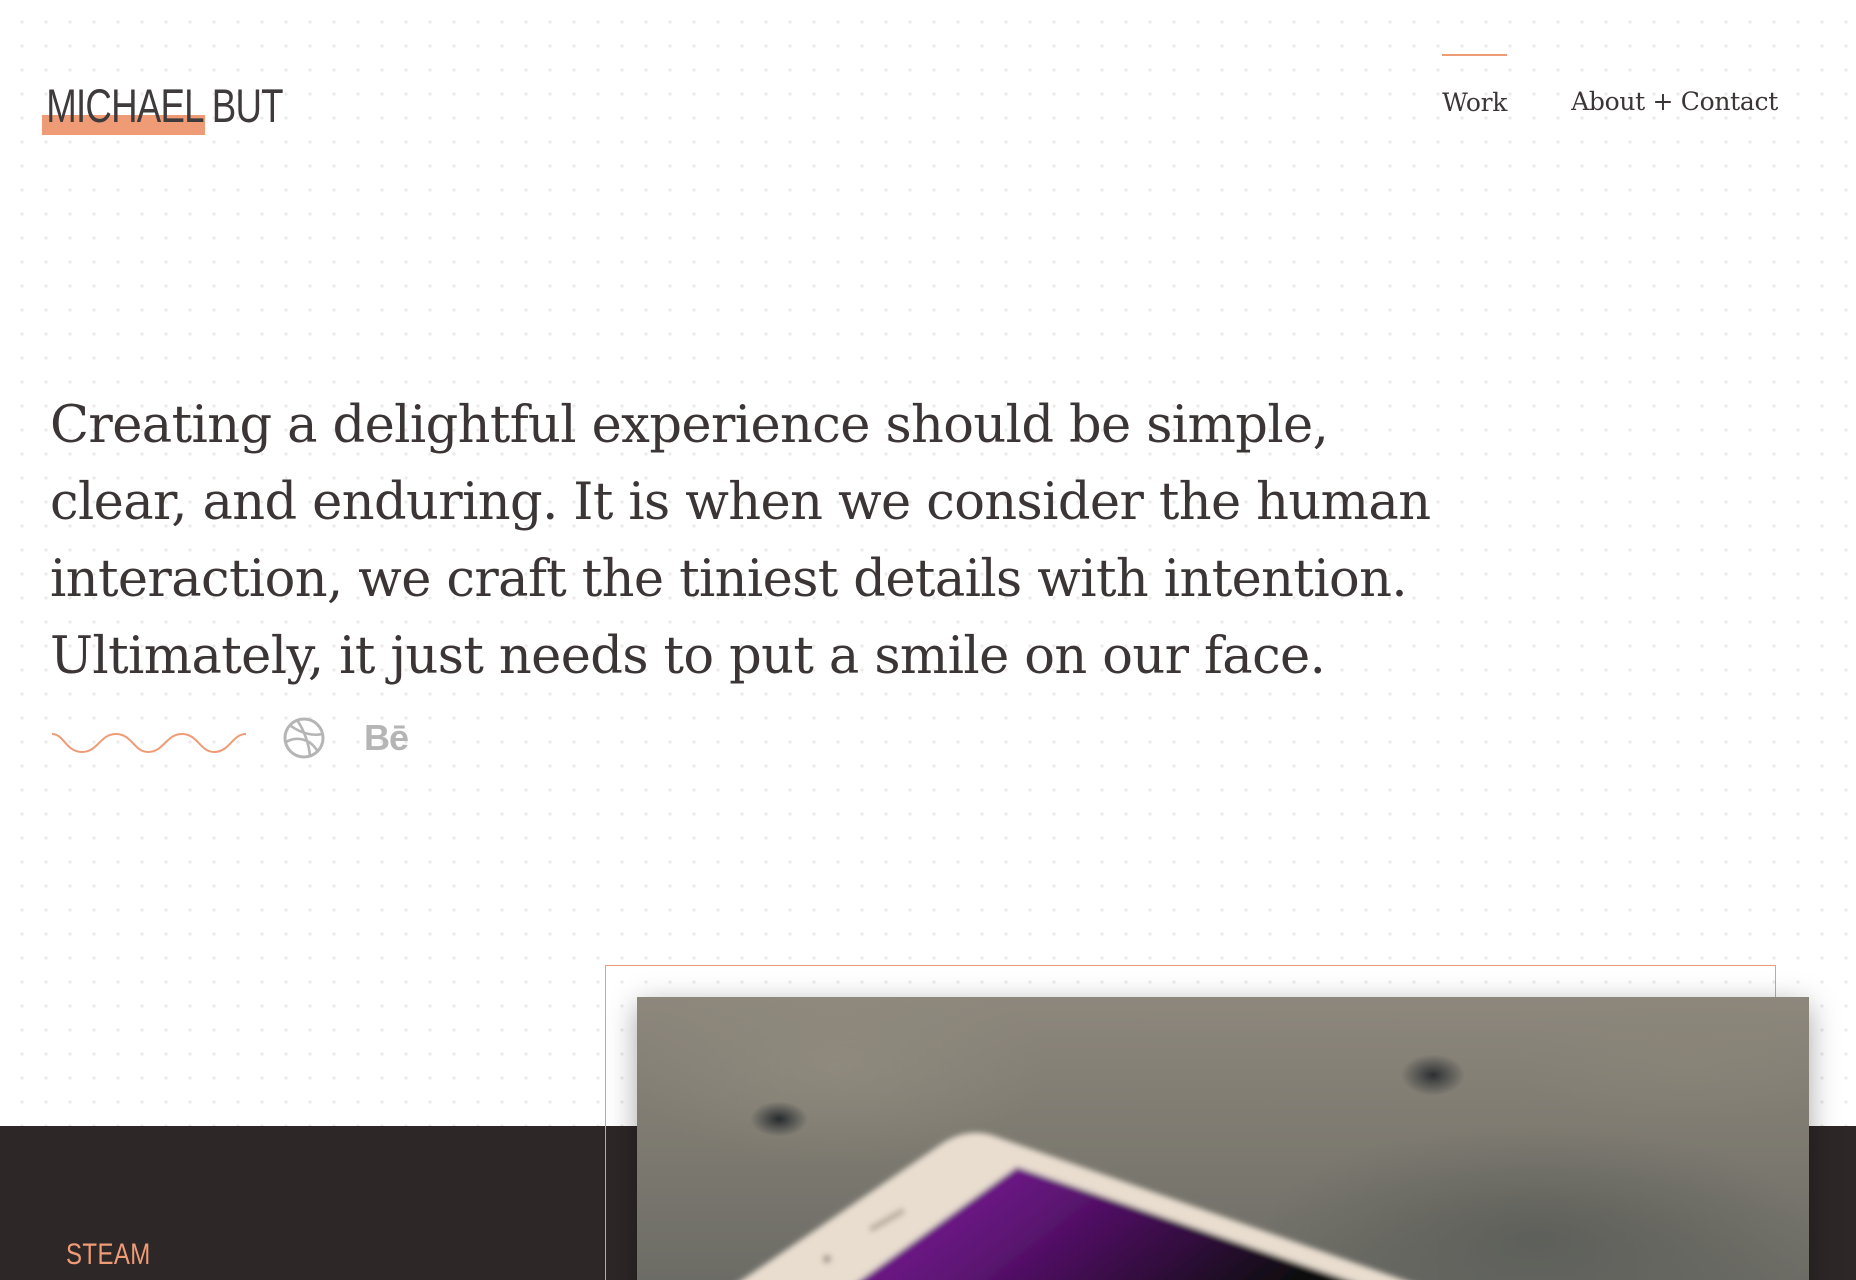  I want to click on social-links: Bē, so click(229, 738).